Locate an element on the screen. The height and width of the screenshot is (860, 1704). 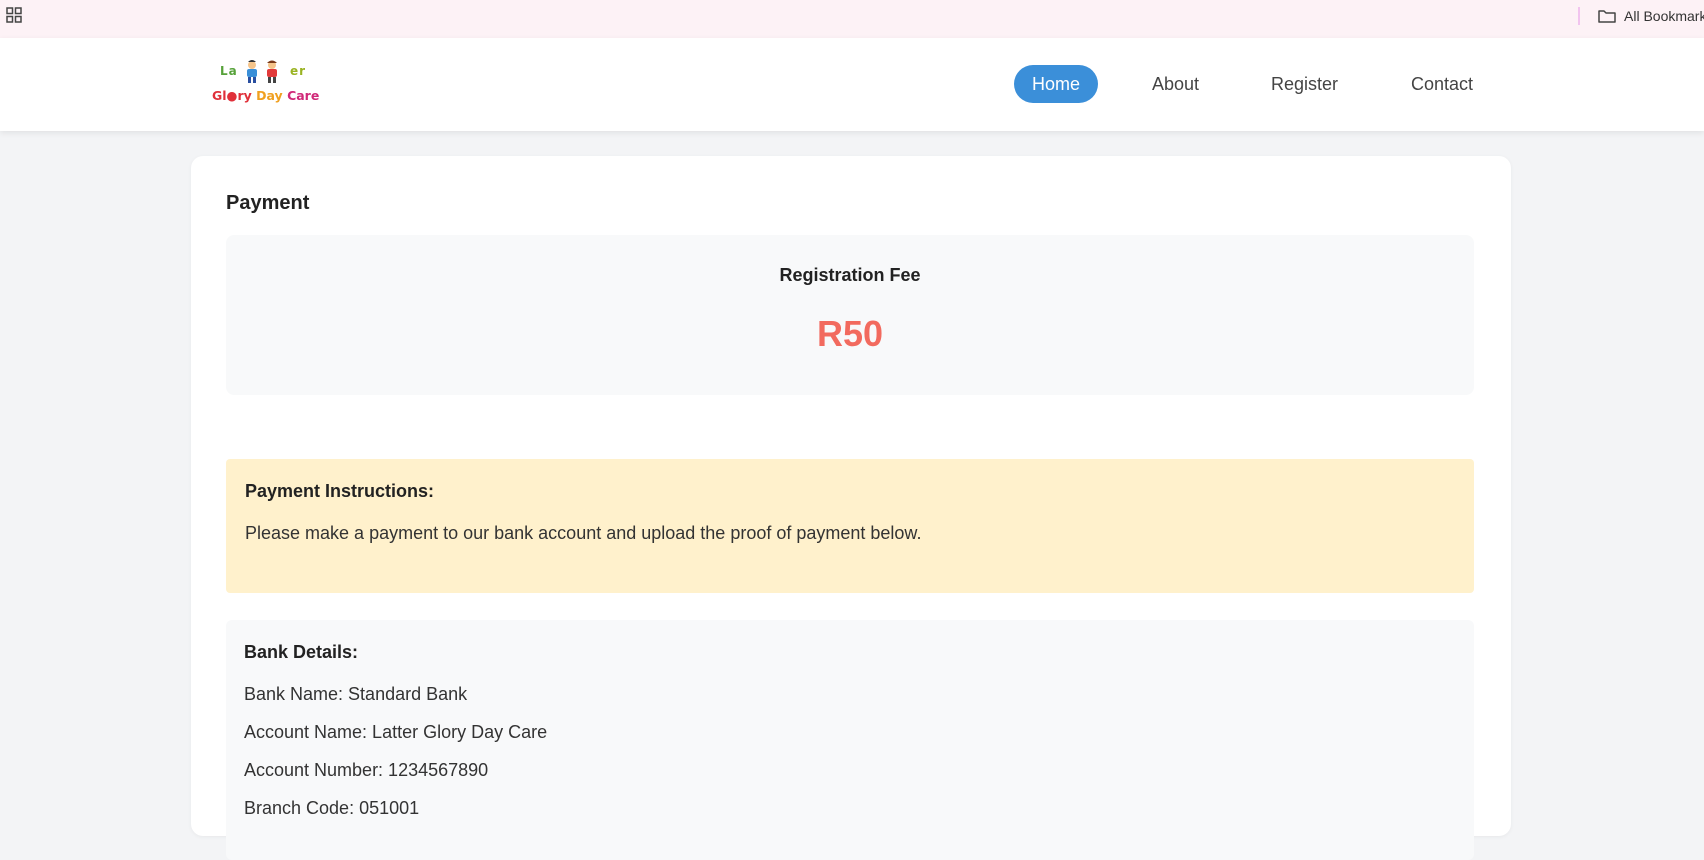
bookmarks-bar: All Bookmarks is located at coordinates (852, 19).